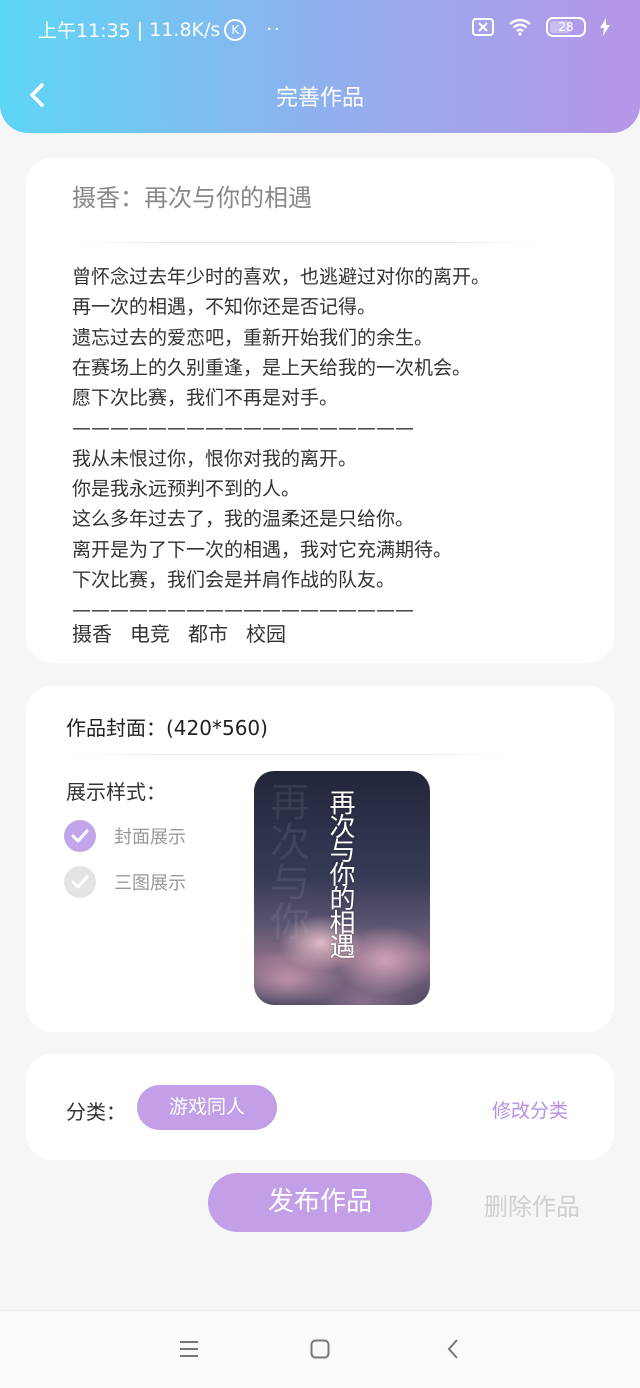 The height and width of the screenshot is (1388, 640). I want to click on network-speed: 11.8K/s, so click(185, 29).